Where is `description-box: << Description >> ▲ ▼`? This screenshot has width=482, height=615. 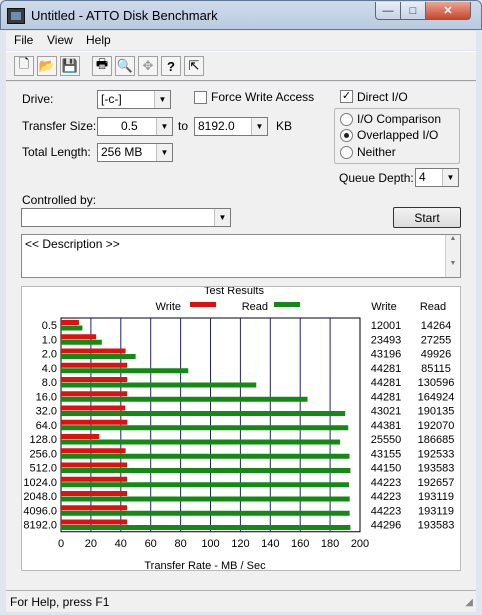 description-box: << Description >> ▲ ▼ is located at coordinates (241, 256).